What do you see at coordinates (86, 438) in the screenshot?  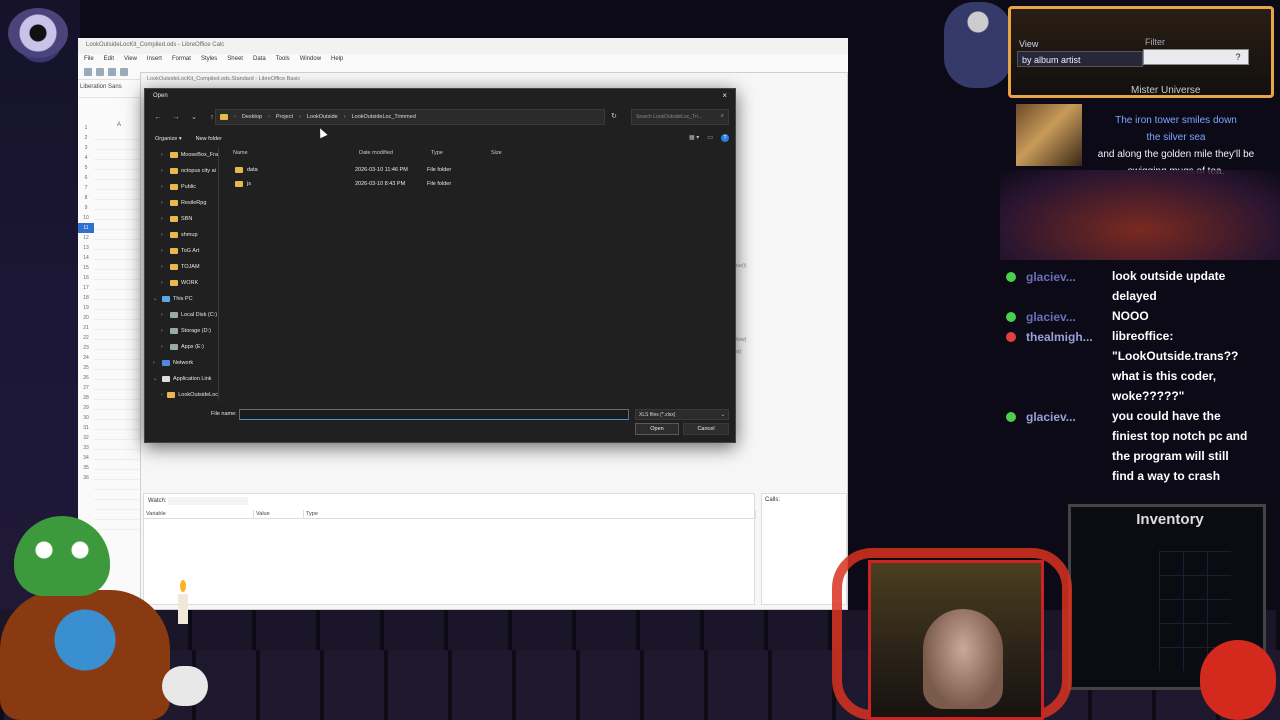 I see `row-header: 32` at bounding box center [86, 438].